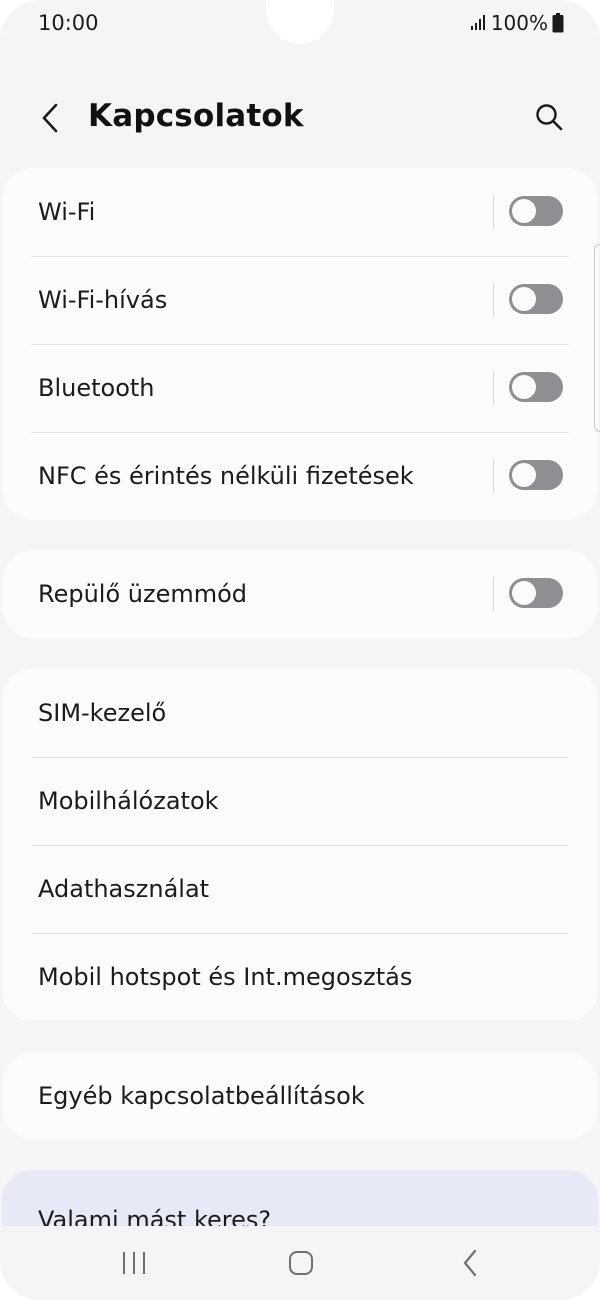 The image size is (600, 1300). I want to click on settings-item-label: NFC és érintés nélküli fizetések, so click(226, 476).